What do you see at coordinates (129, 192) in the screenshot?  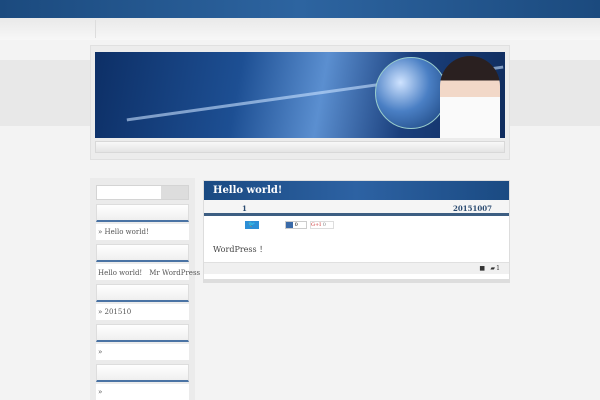 I see `search-input` at bounding box center [129, 192].